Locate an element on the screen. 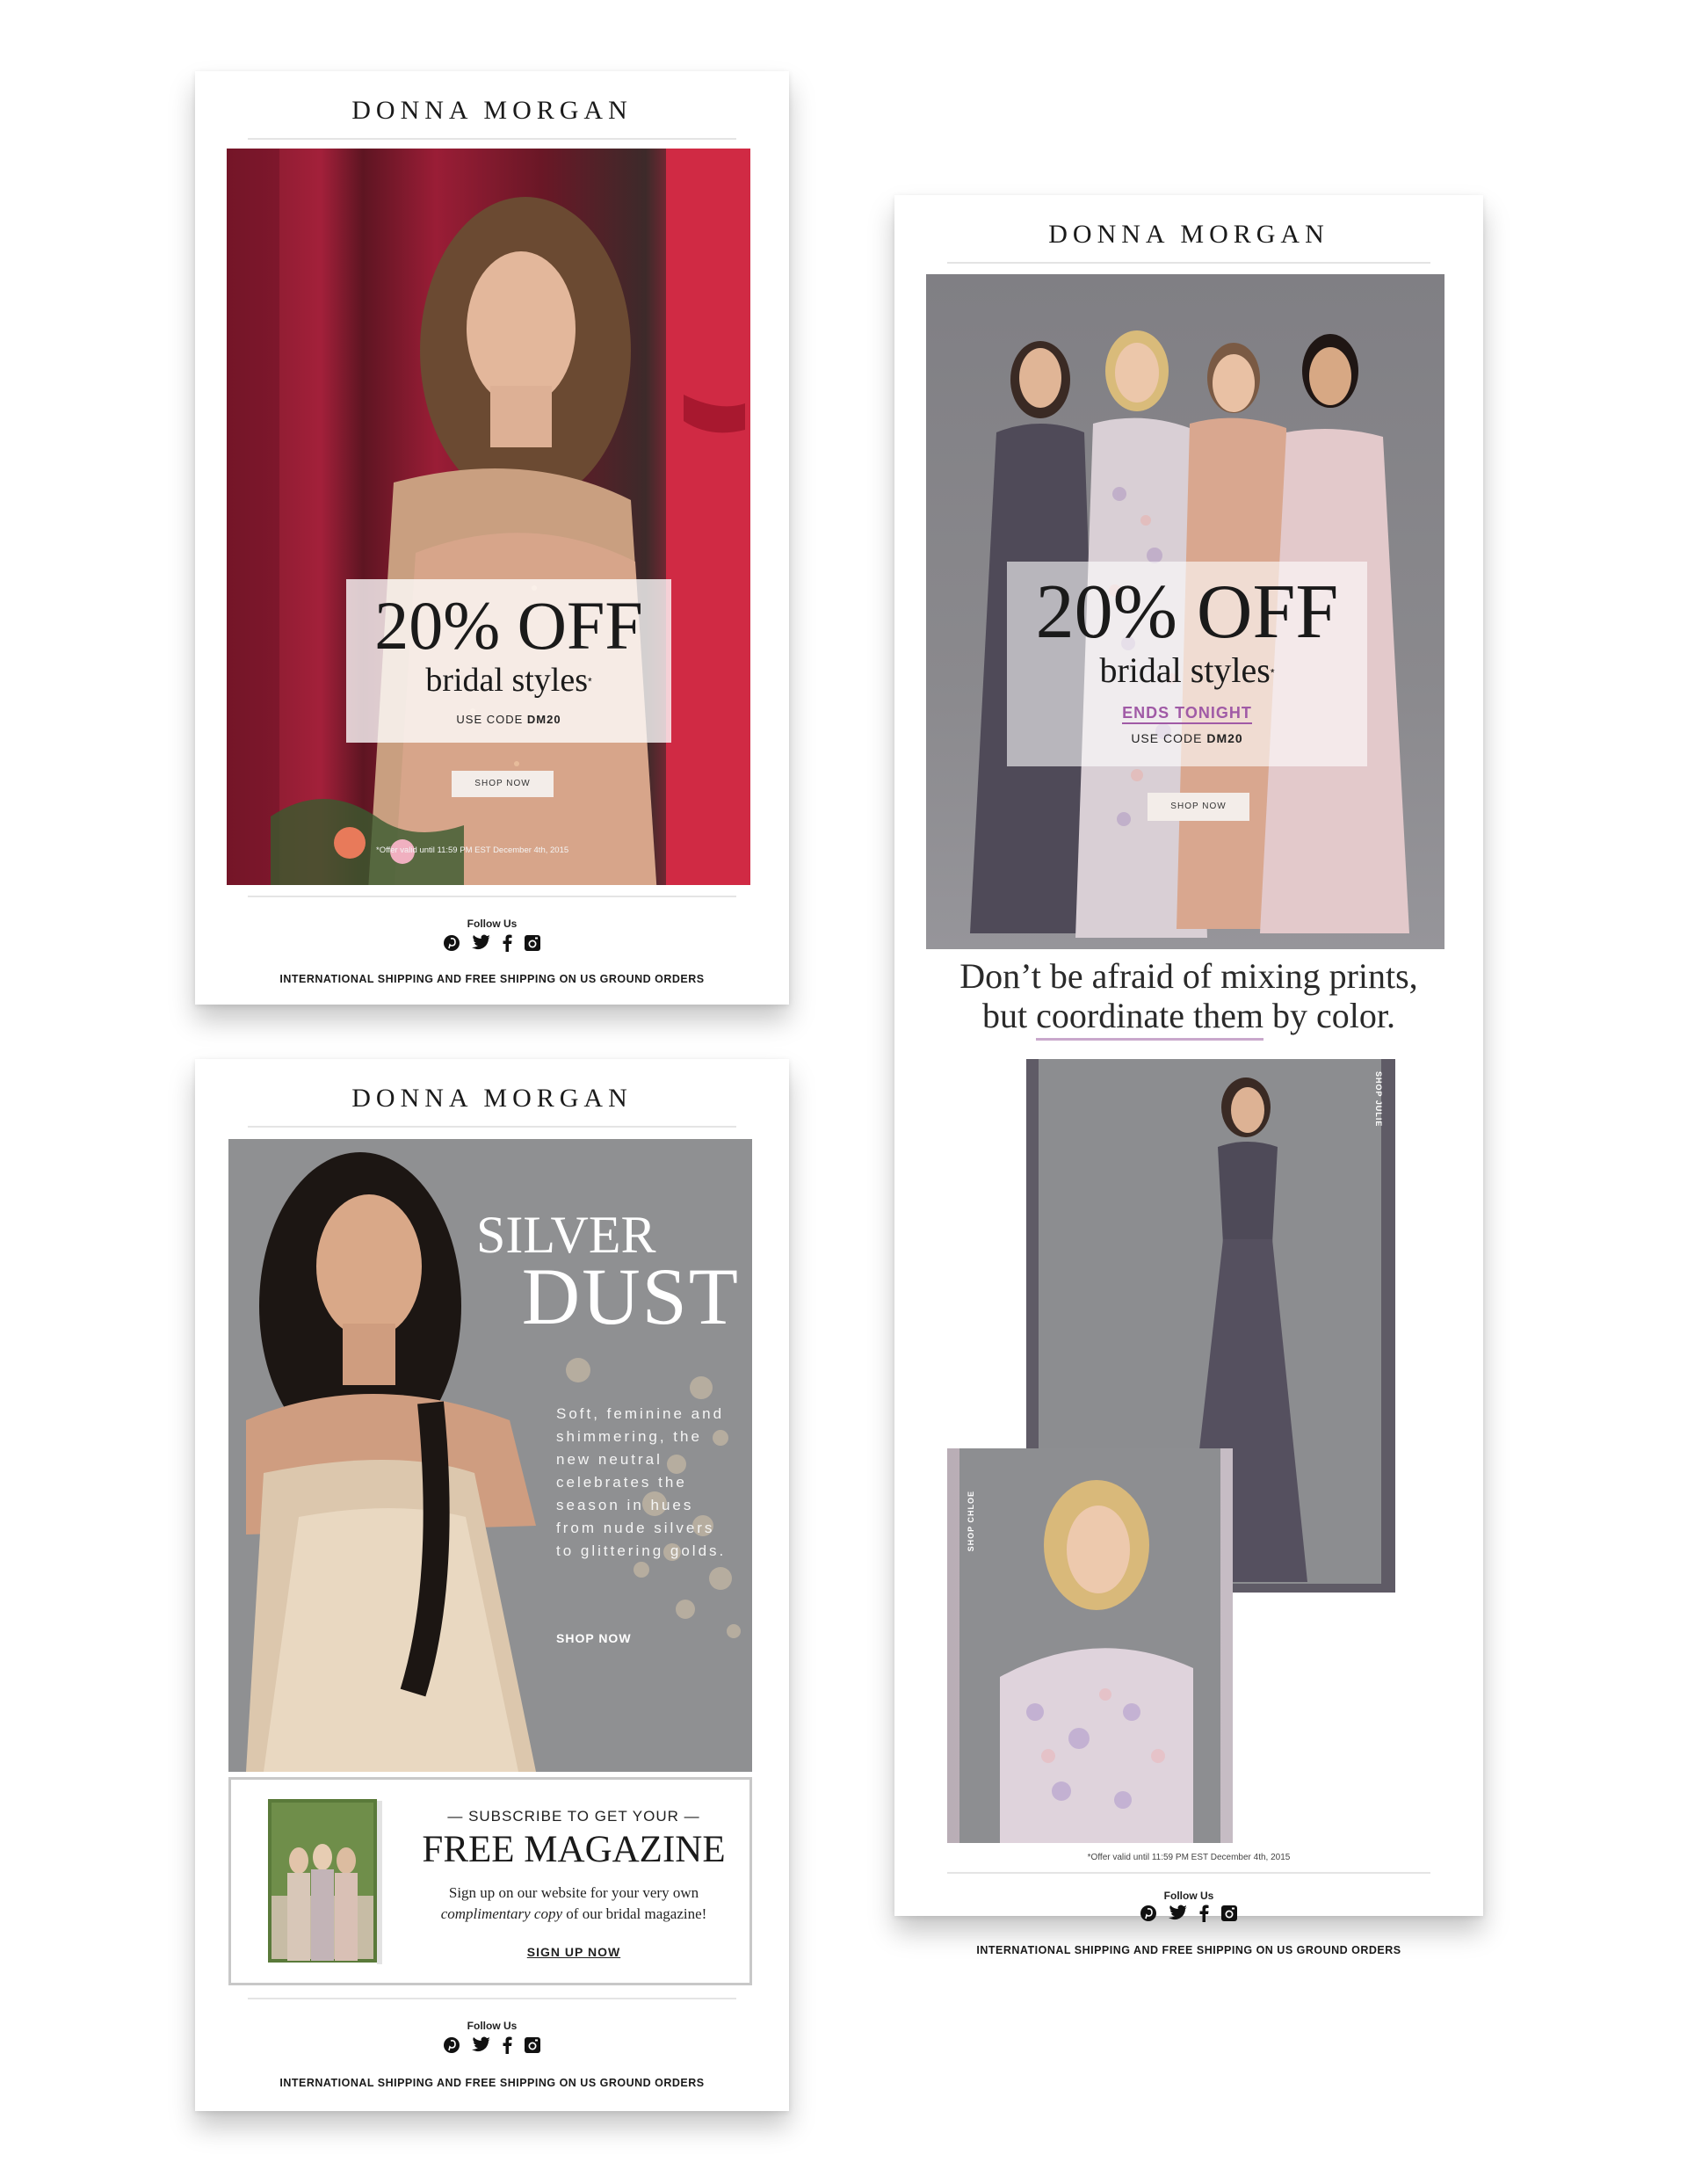  quote-underlined: coordinate them is located at coordinates (1149, 1018).